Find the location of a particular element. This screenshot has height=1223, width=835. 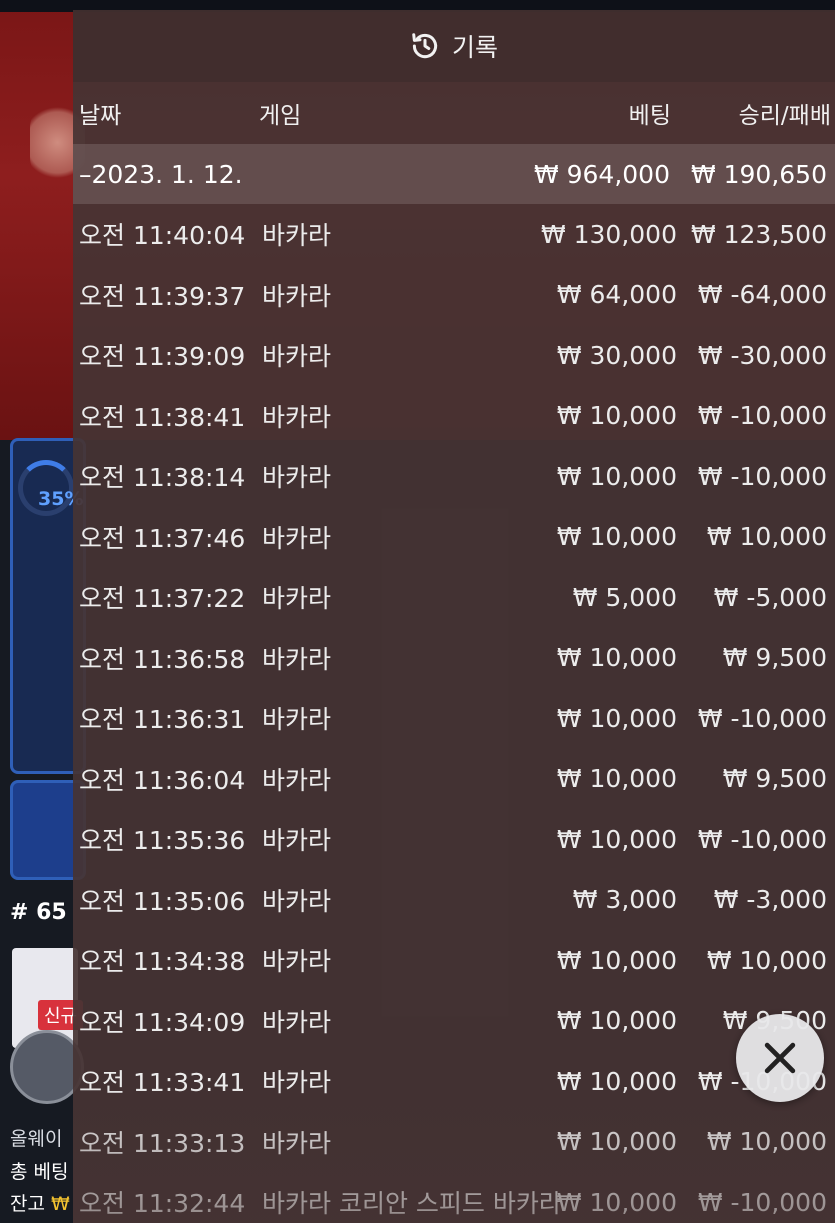

history-row: 오전 11:34:09바카라₩ 10,000₩ 9,500 is located at coordinates (454, 1021).